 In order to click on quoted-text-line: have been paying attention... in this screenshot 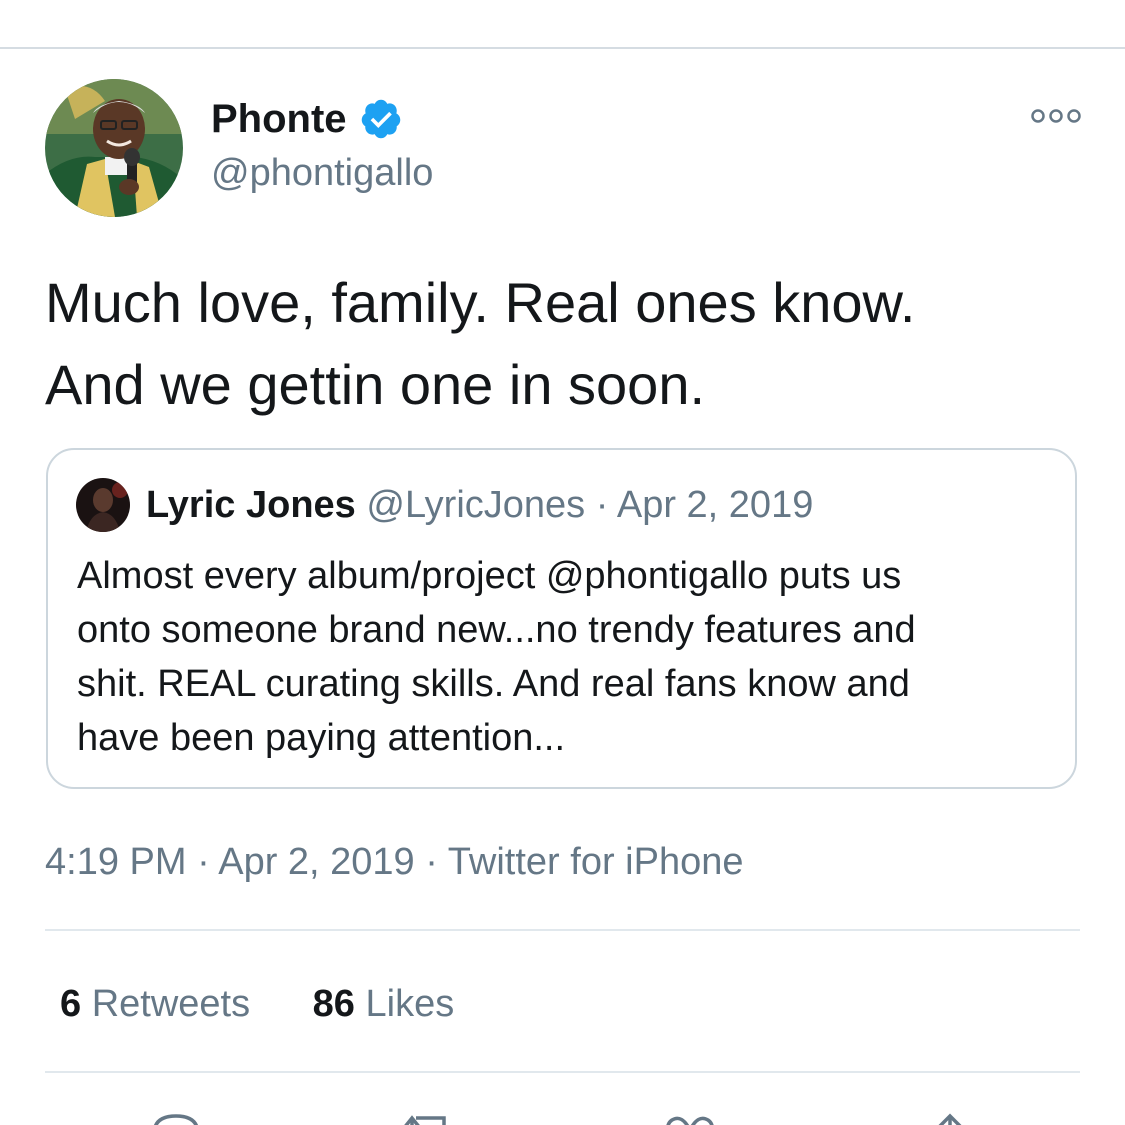, I will do `click(321, 738)`.